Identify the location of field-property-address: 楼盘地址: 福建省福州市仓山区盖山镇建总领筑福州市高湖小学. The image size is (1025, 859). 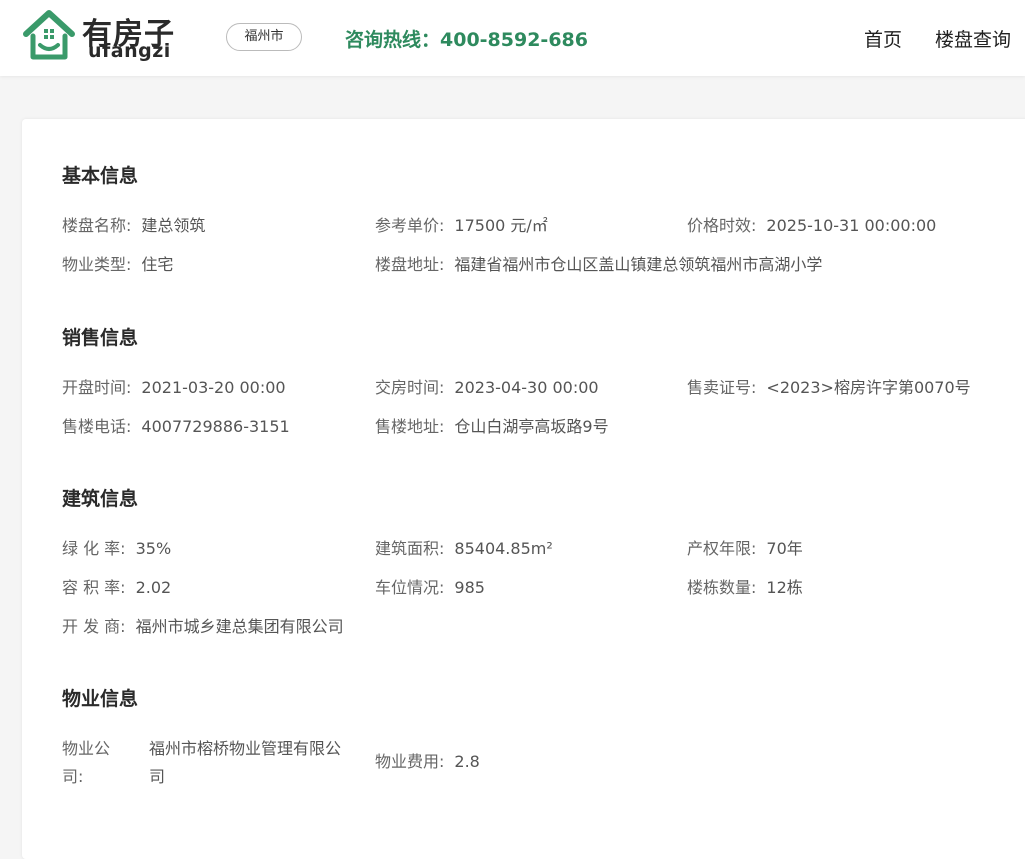
(598, 265).